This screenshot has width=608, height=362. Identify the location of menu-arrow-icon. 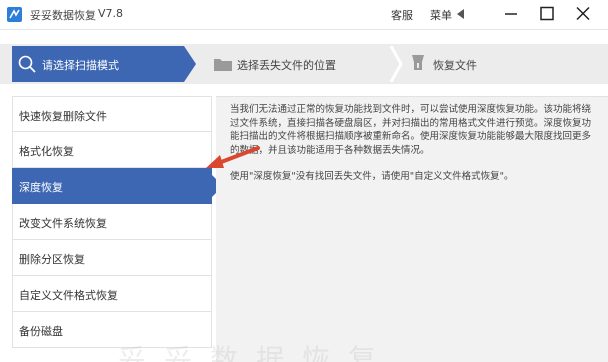
(460, 14).